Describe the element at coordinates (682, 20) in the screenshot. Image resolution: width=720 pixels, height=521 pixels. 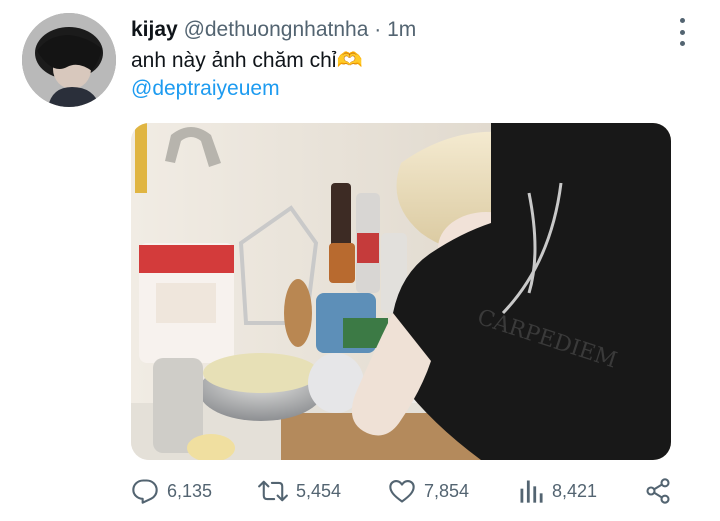
I see `more-vertical-icon` at that location.